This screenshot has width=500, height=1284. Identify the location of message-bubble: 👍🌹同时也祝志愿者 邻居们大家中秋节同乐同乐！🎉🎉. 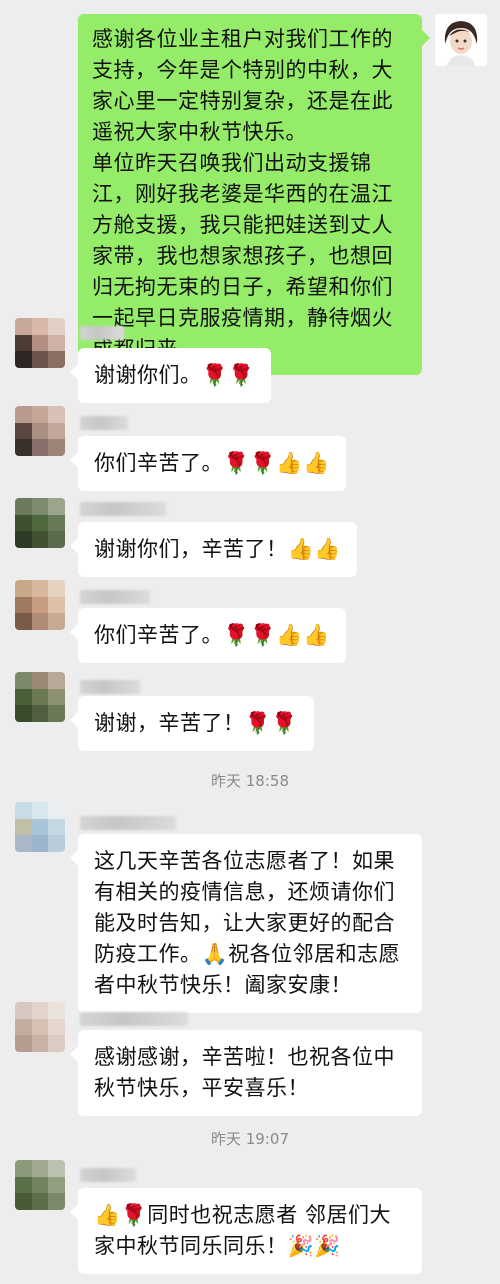
(246, 1231).